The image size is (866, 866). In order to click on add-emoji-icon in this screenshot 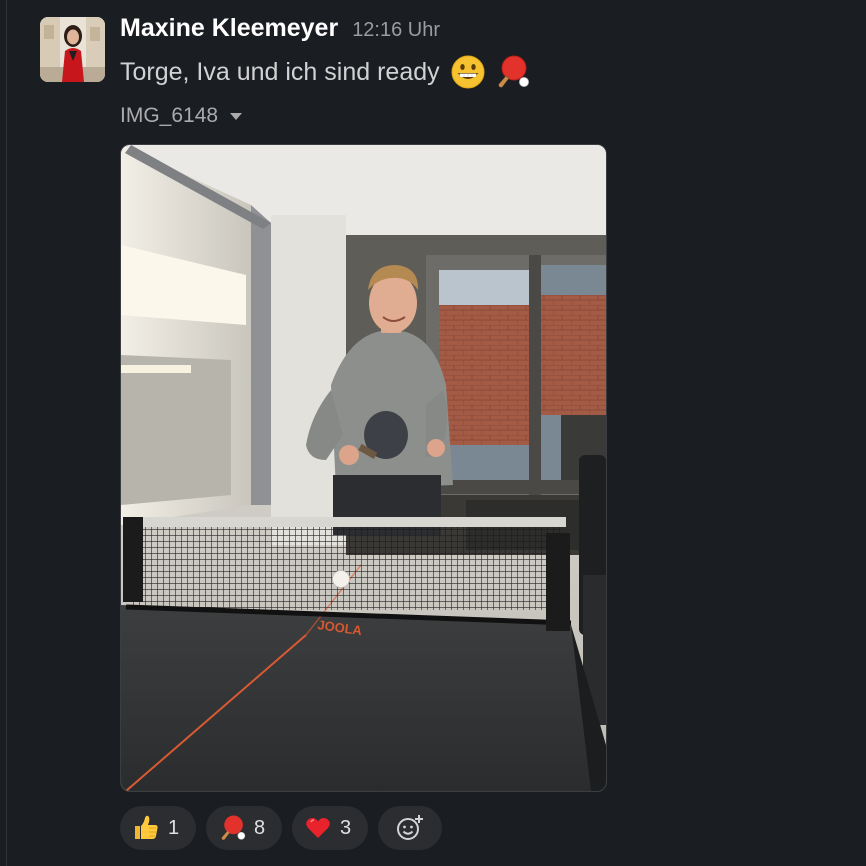, I will do `click(410, 827)`.